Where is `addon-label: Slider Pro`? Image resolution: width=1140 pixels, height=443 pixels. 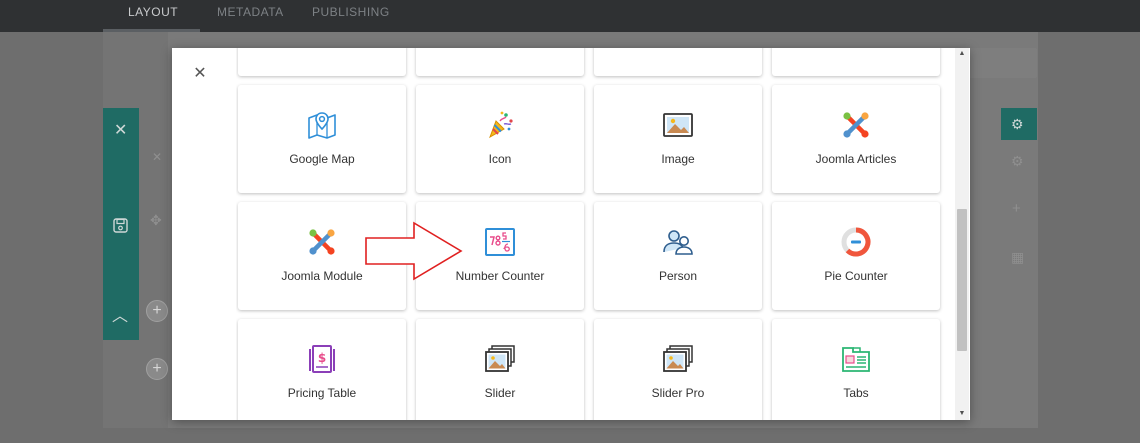
addon-label: Slider Pro is located at coordinates (678, 393).